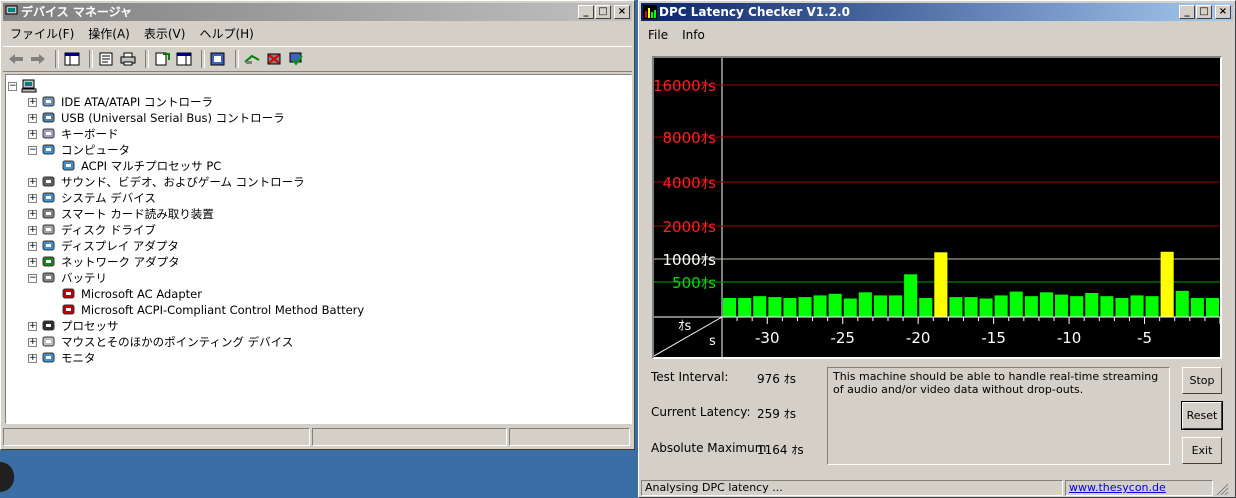  I want to click on tree-item: + システム デバイス, so click(92, 198).